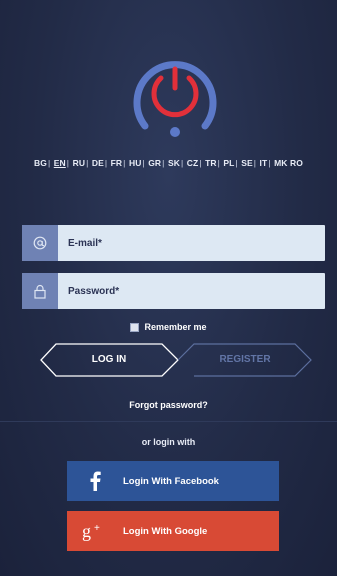 The width and height of the screenshot is (337, 576). Describe the element at coordinates (60, 163) in the screenshot. I see `lang-en: EN` at that location.